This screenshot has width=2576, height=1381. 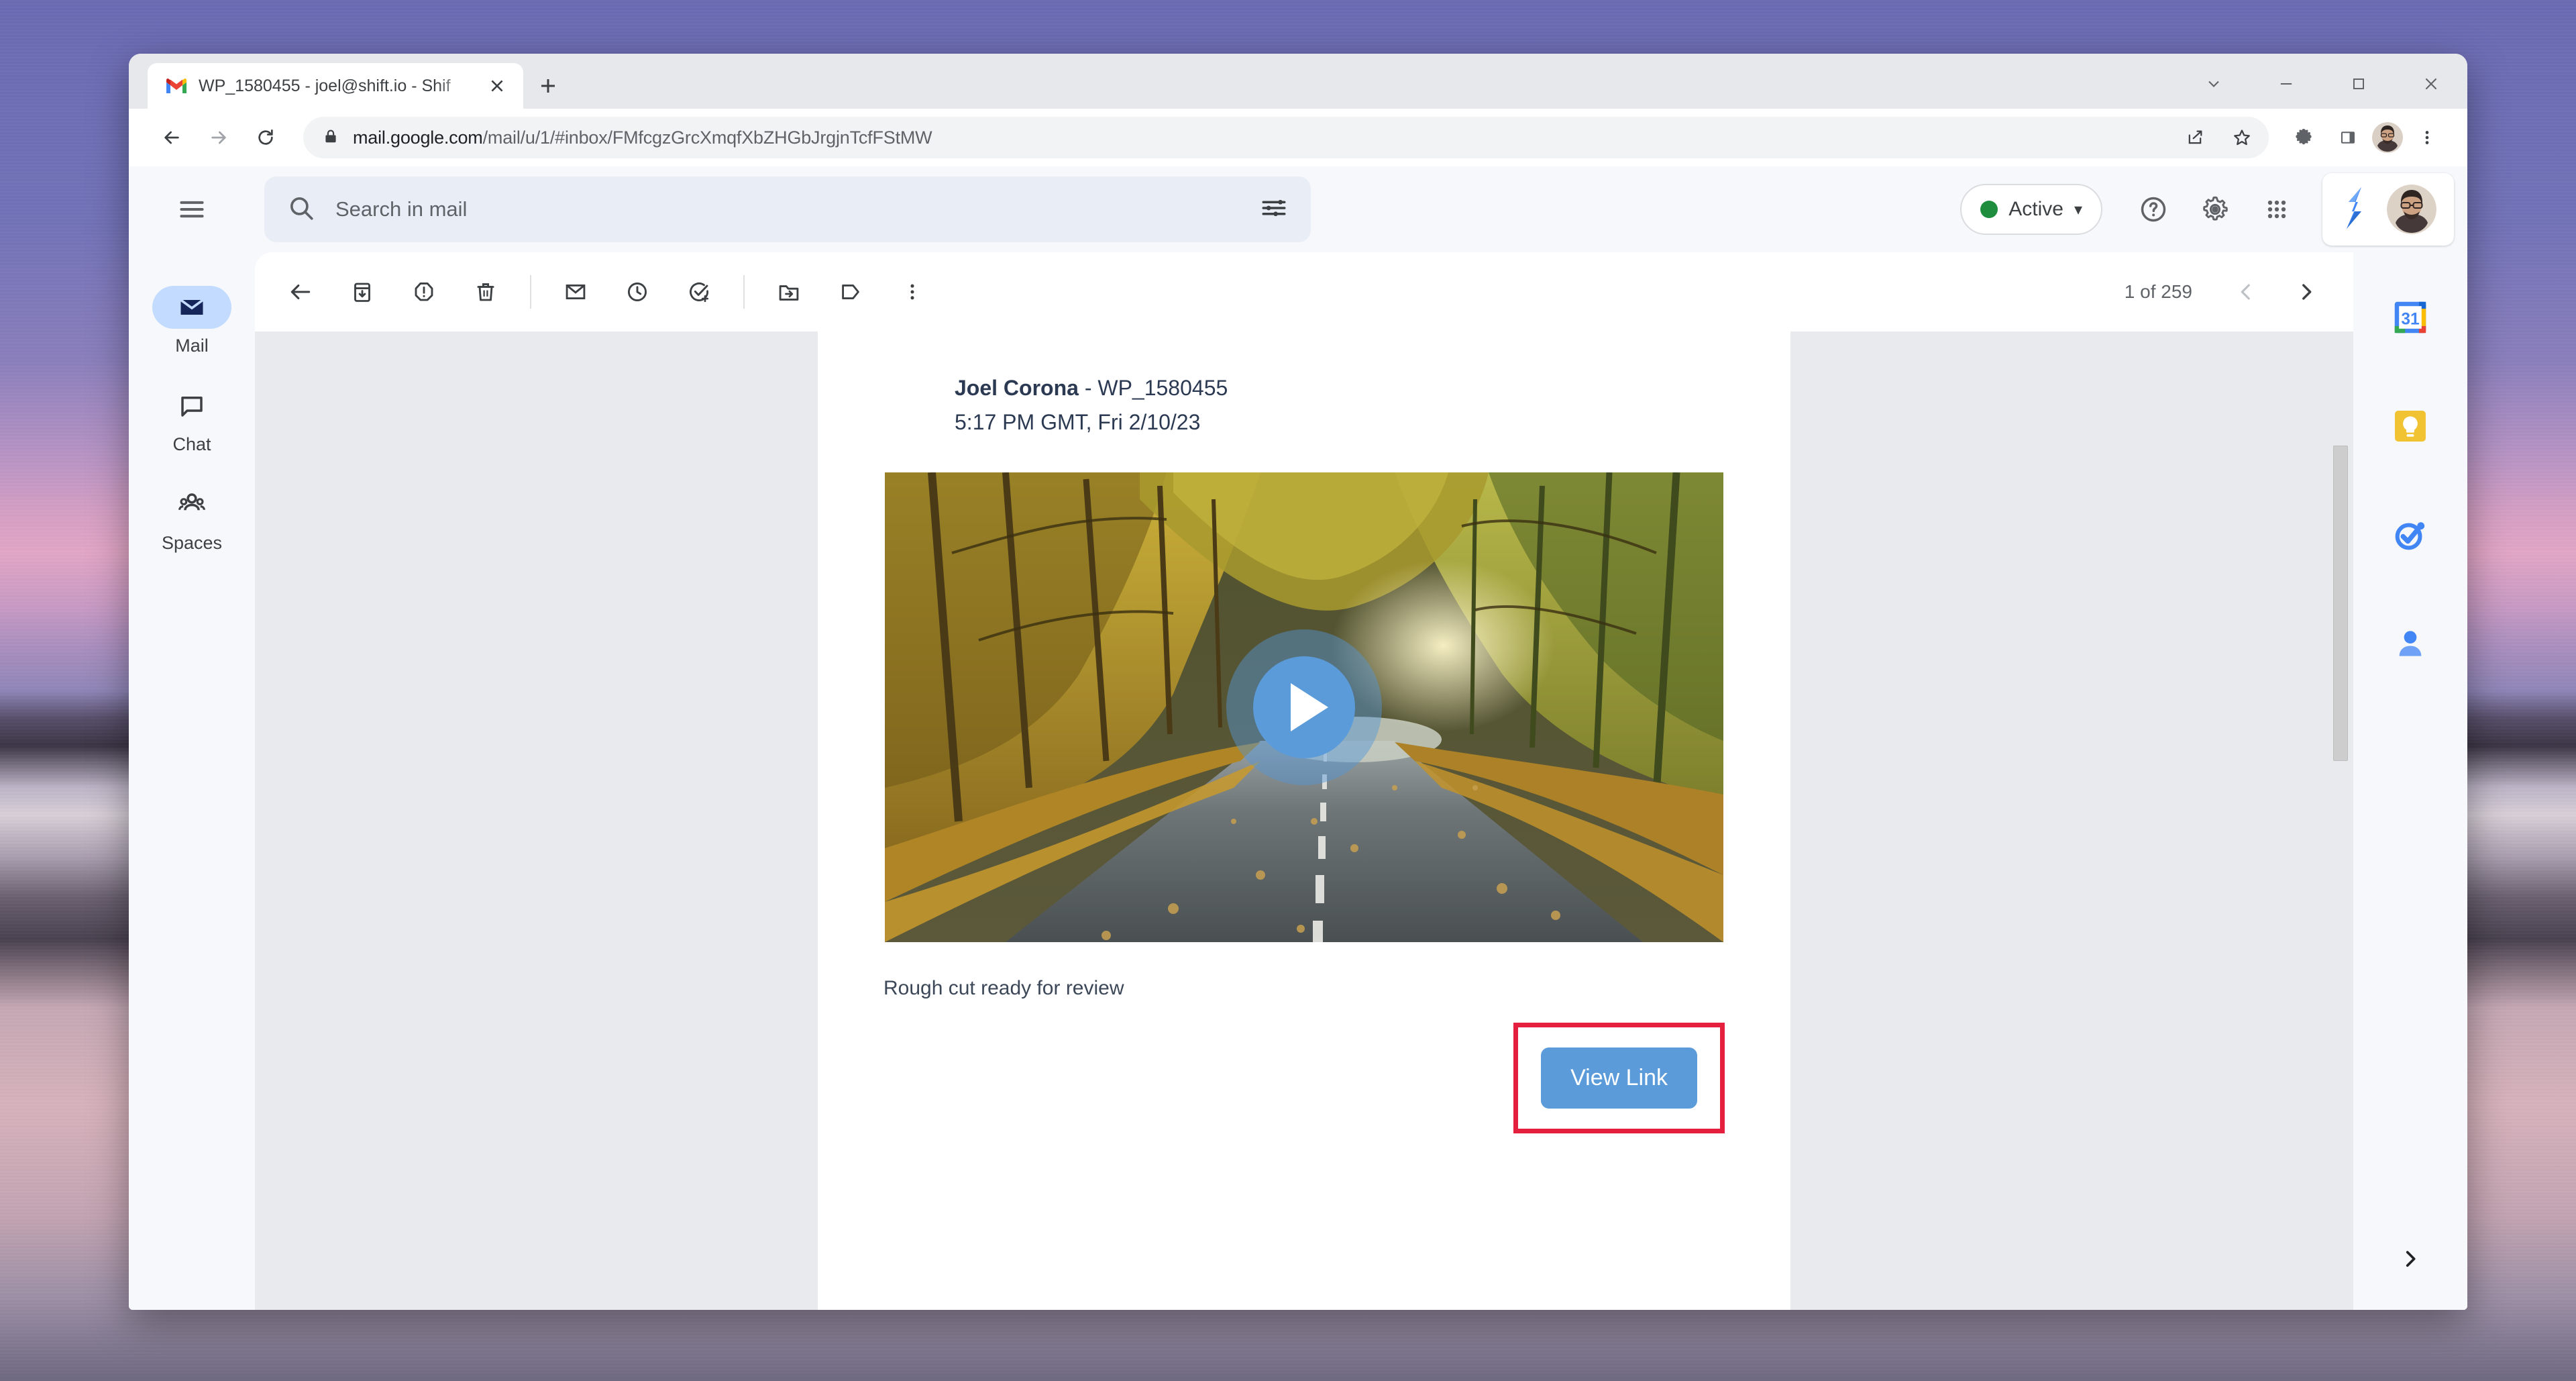 I want to click on search-icon, so click(x=301, y=209).